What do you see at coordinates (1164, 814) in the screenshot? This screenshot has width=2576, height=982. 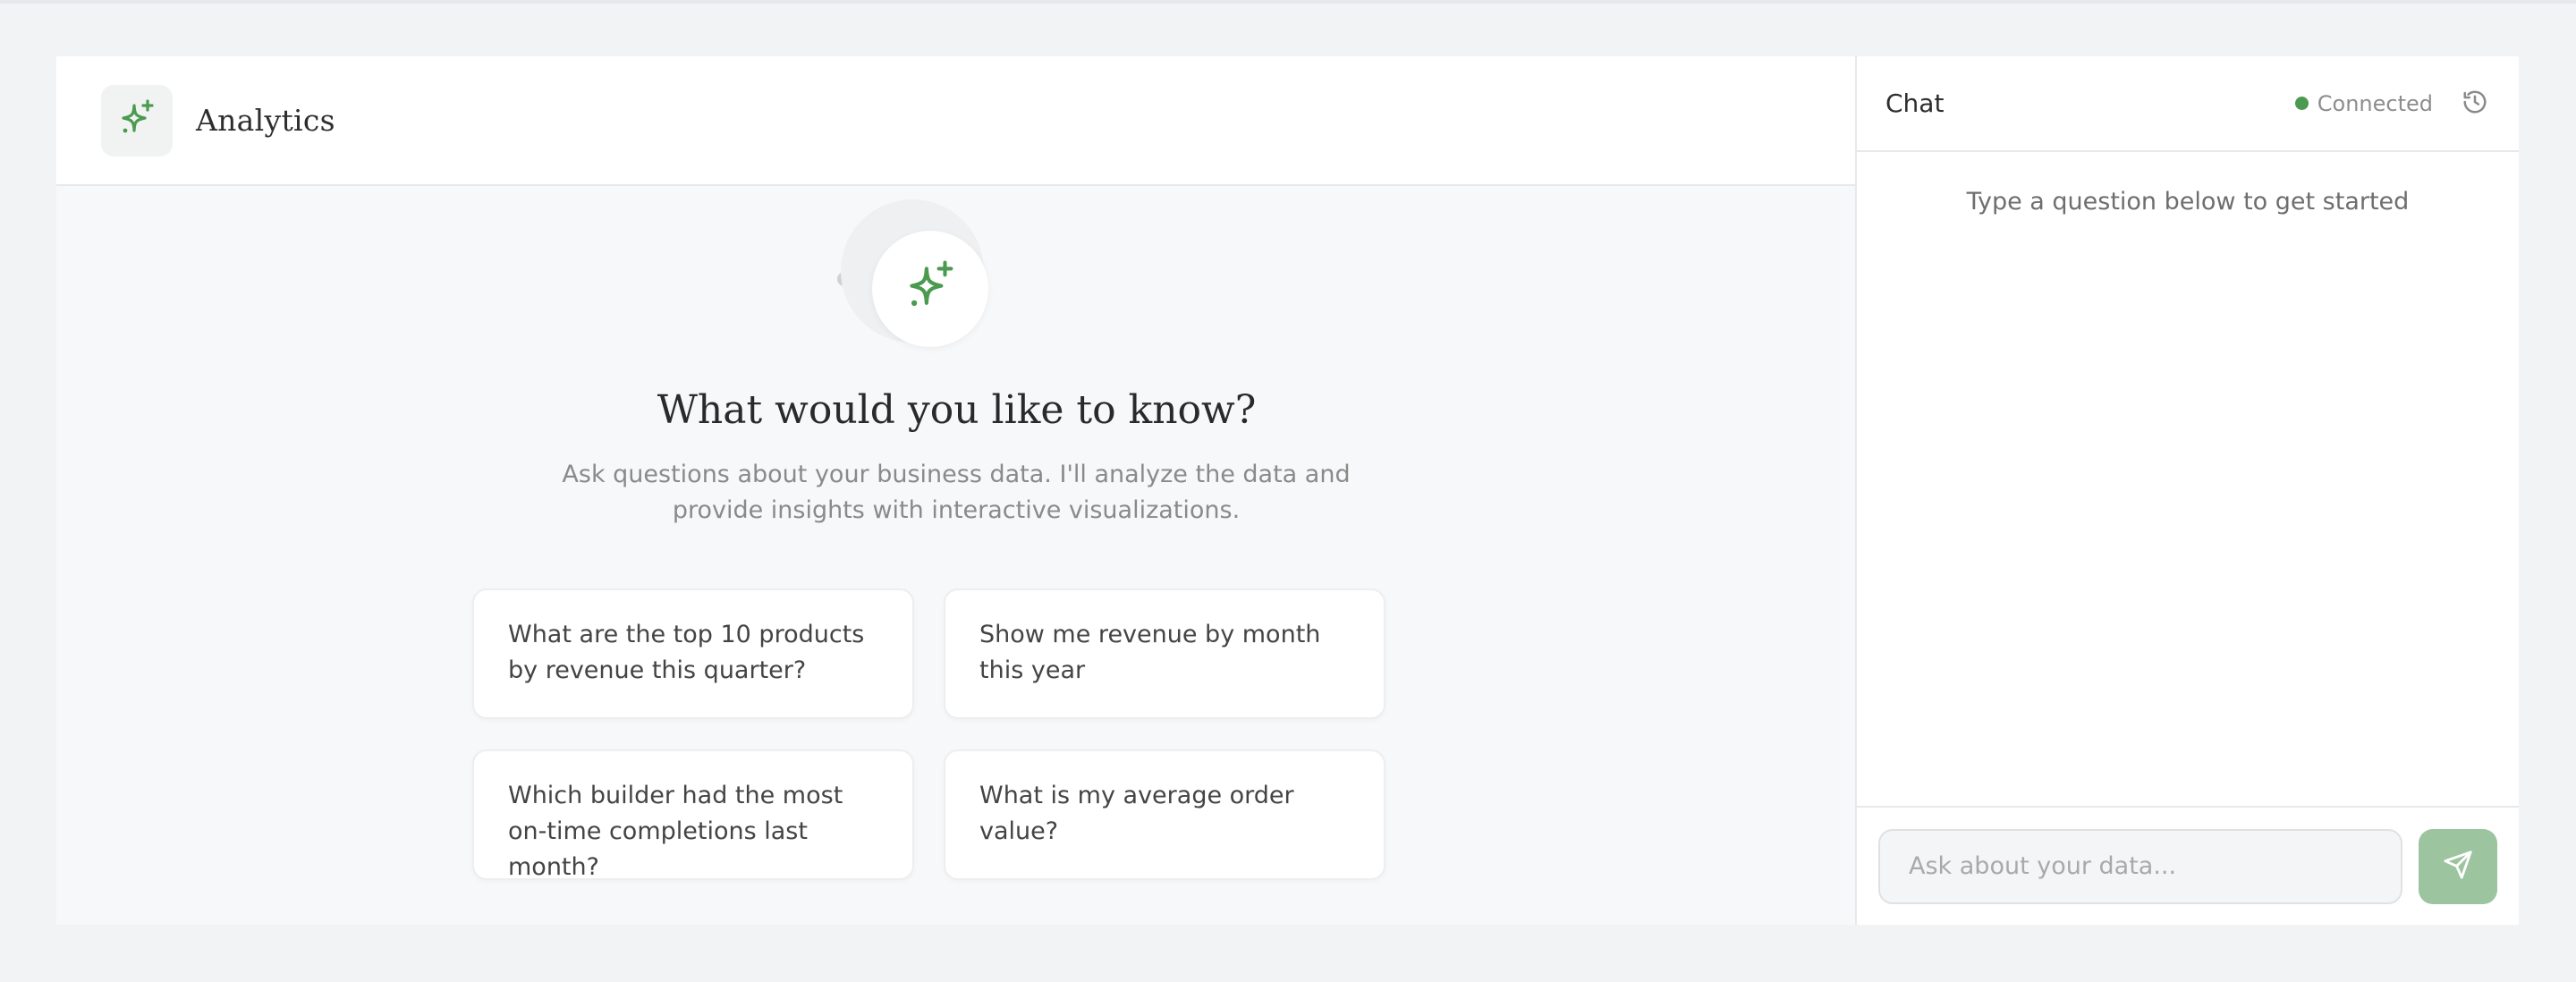 I see `suggestion-card: What is my average order value?` at bounding box center [1164, 814].